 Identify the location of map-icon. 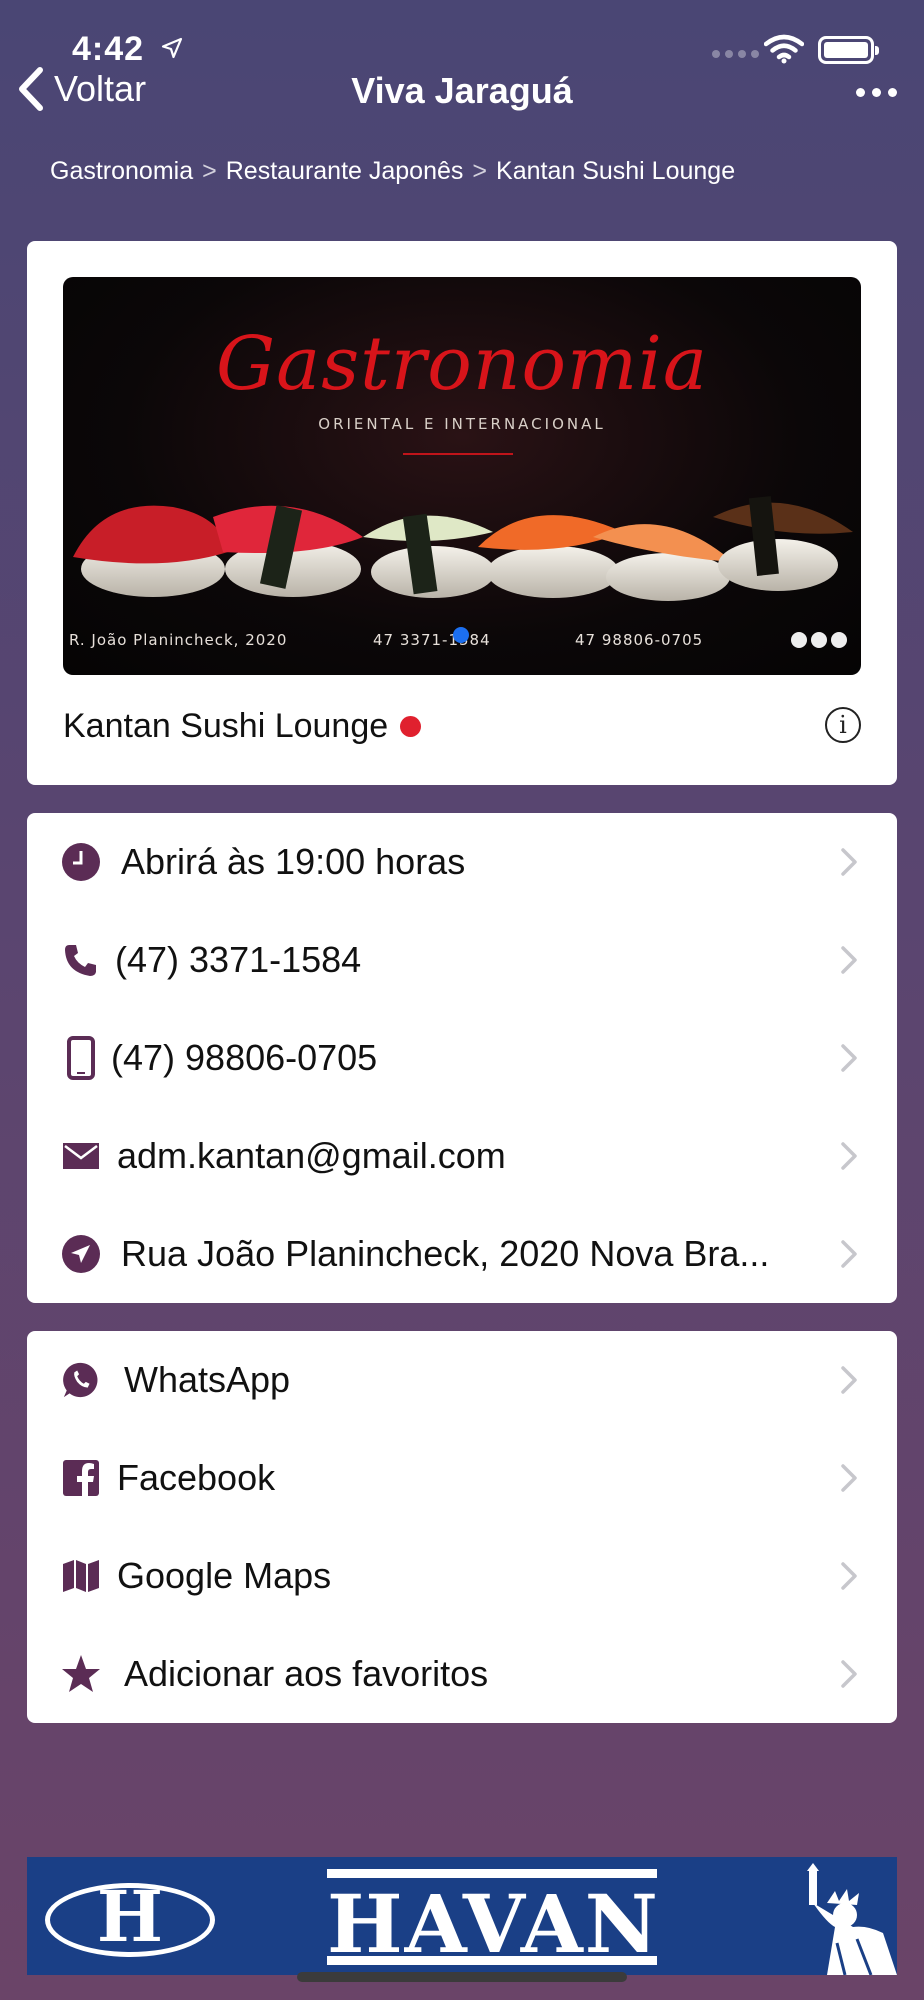
(81, 1576).